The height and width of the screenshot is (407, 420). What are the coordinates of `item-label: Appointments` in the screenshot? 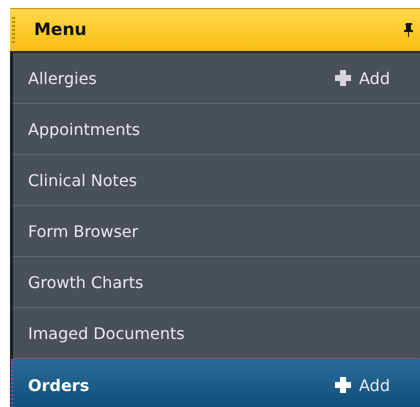 It's located at (85, 129).